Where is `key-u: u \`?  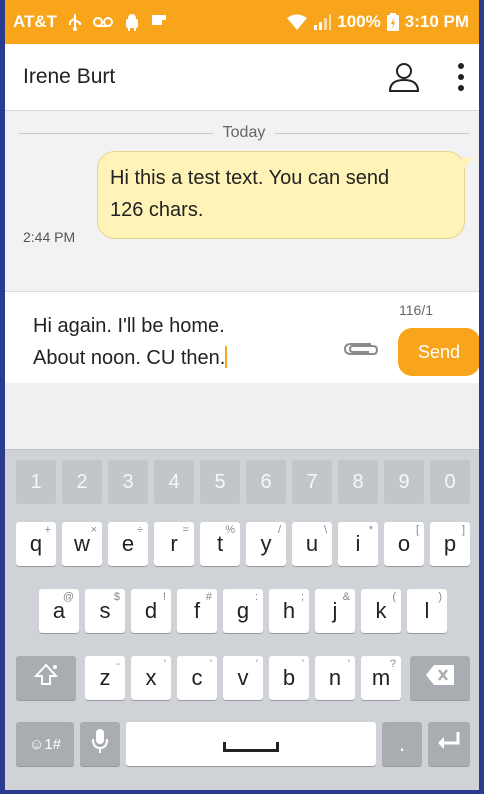
key-u: u \ is located at coordinates (312, 544).